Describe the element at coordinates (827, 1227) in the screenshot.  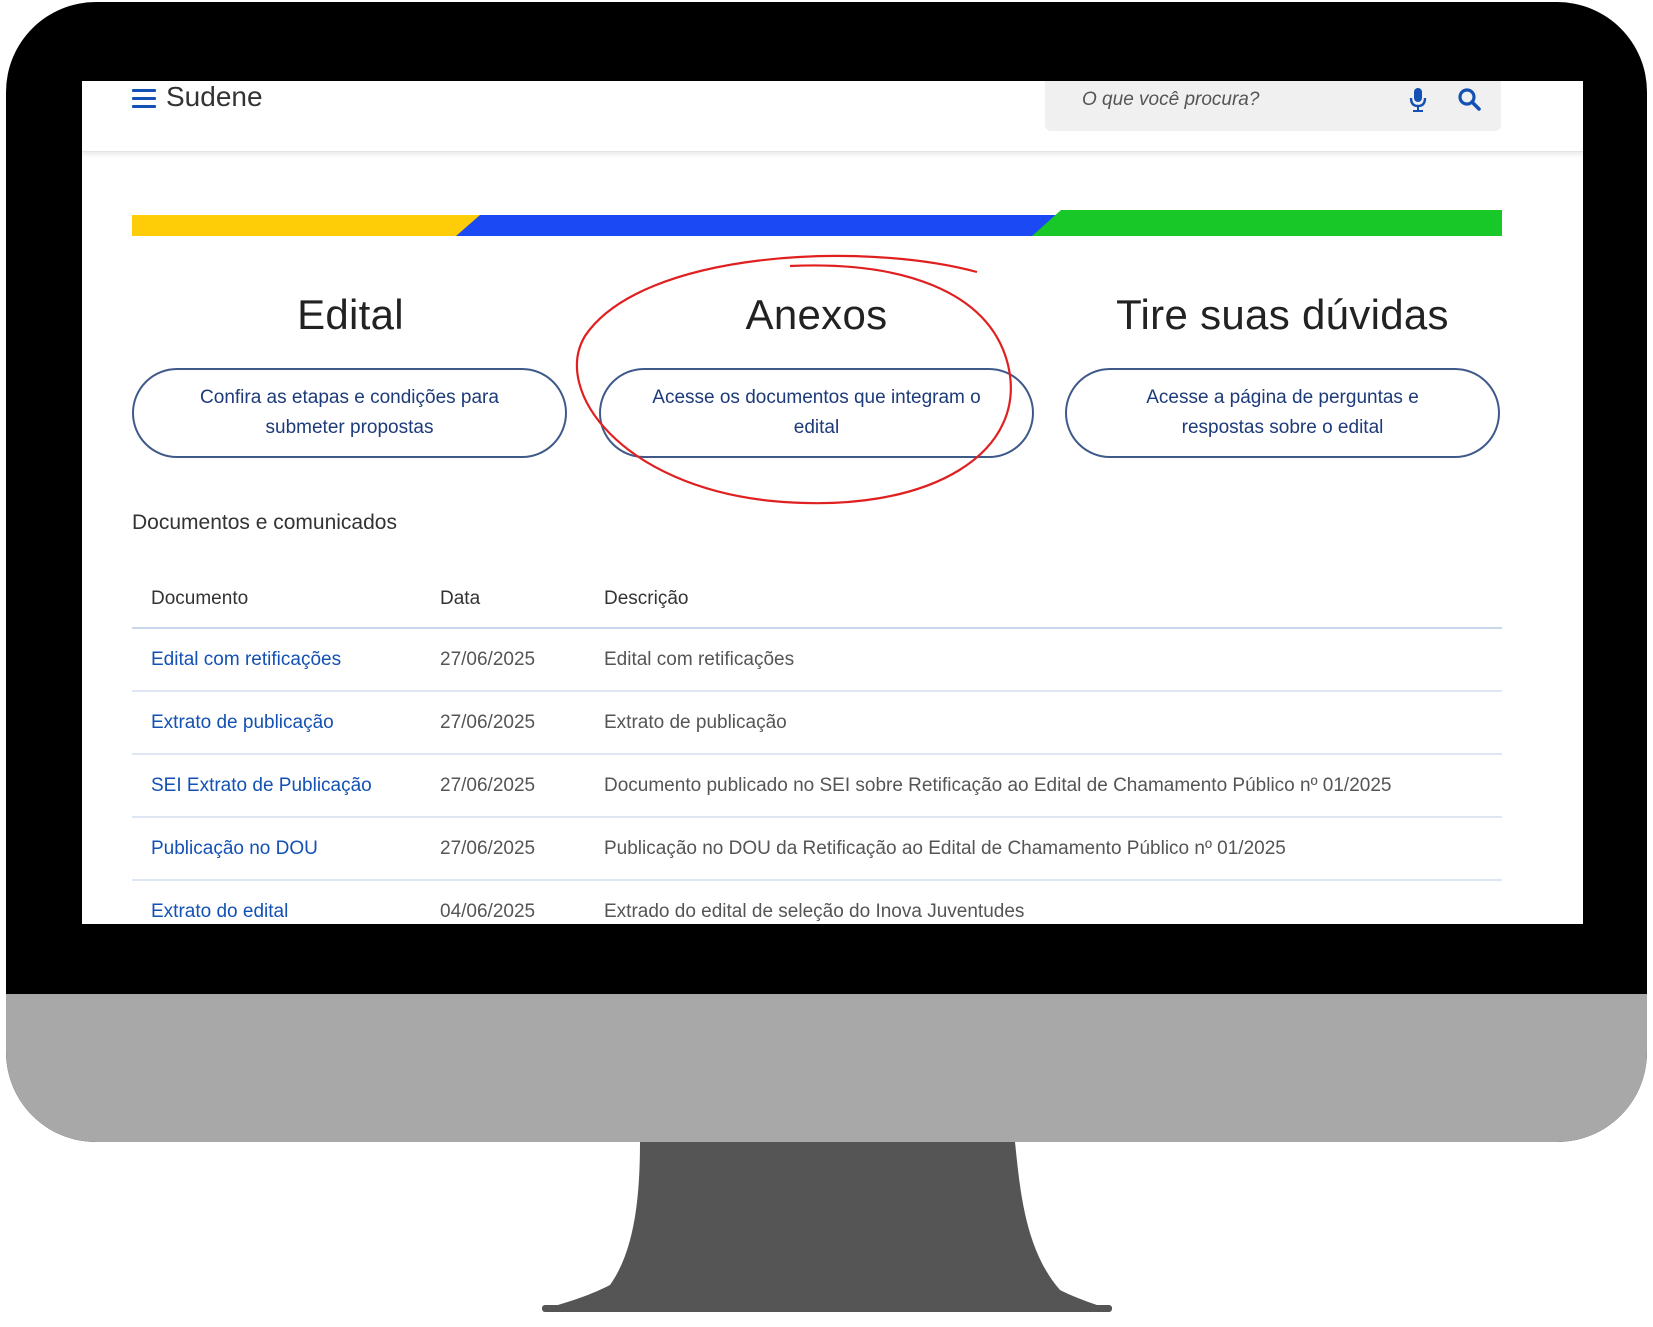
I see `monitor-stand` at that location.